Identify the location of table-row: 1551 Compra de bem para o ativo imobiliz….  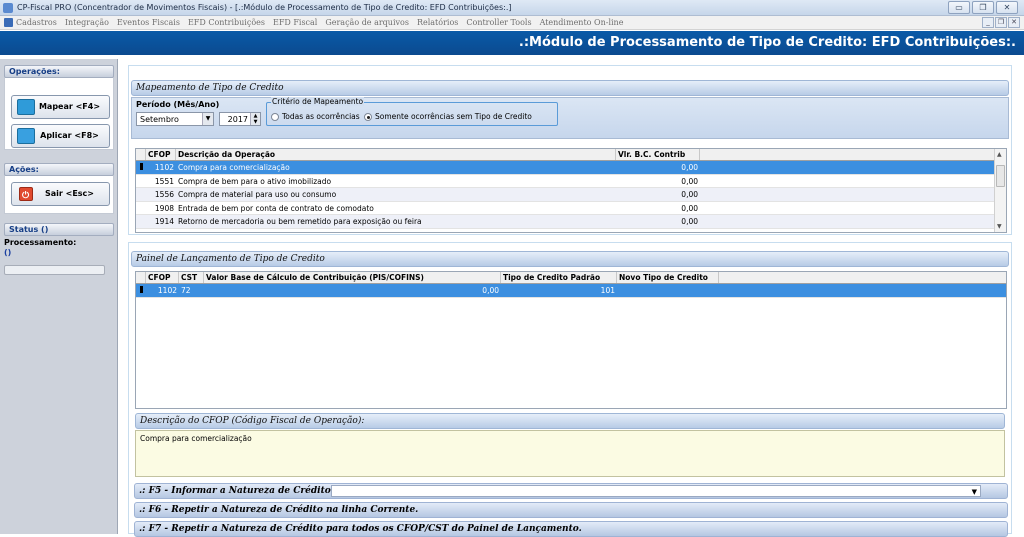
(571, 181).